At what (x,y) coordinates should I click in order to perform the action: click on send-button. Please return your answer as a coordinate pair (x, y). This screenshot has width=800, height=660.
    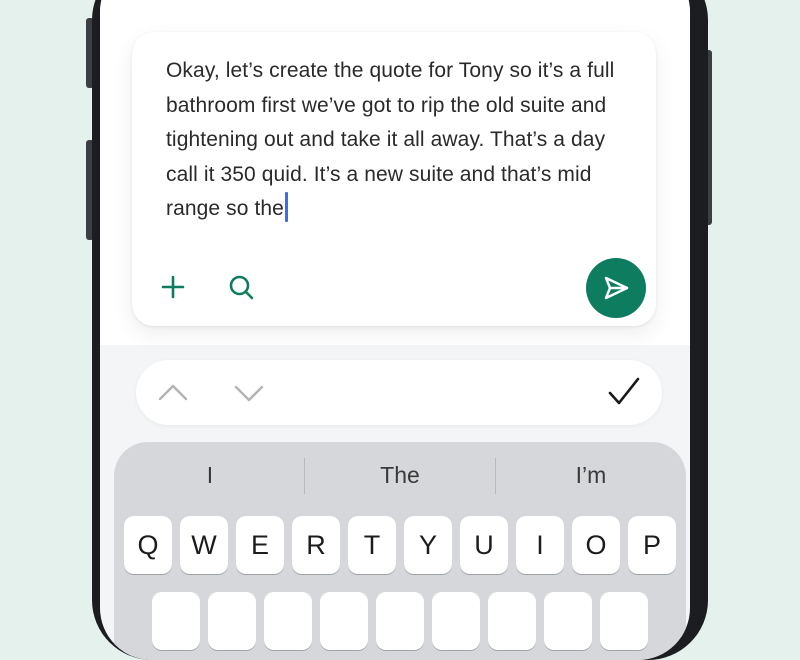
    Looking at the image, I should click on (616, 288).